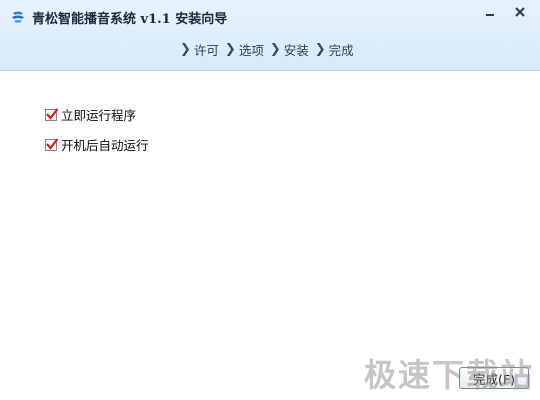 The width and height of the screenshot is (540, 400). I want to click on run-now-checkbox: 立即运行程序, so click(90, 114).